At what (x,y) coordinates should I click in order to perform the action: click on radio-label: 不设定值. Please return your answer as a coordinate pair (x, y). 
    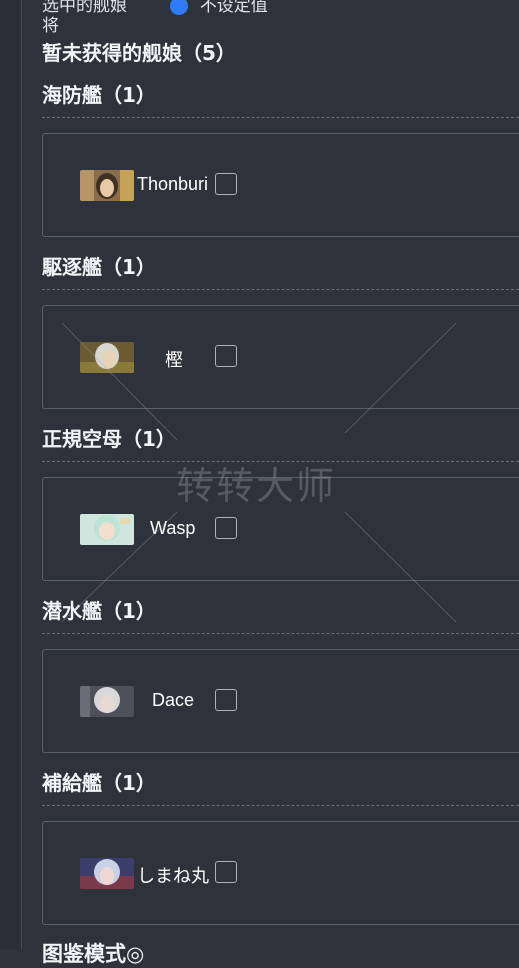
    Looking at the image, I should click on (234, 8).